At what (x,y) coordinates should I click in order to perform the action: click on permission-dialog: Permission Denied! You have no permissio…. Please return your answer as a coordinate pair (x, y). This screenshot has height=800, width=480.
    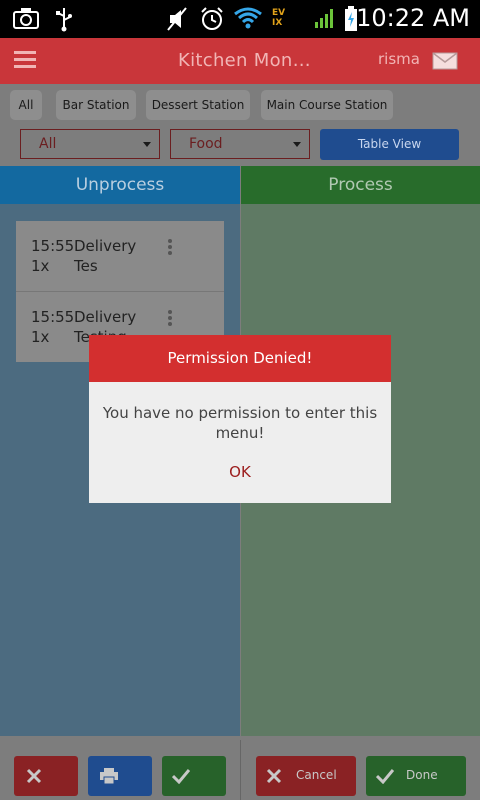
    Looking at the image, I should click on (240, 419).